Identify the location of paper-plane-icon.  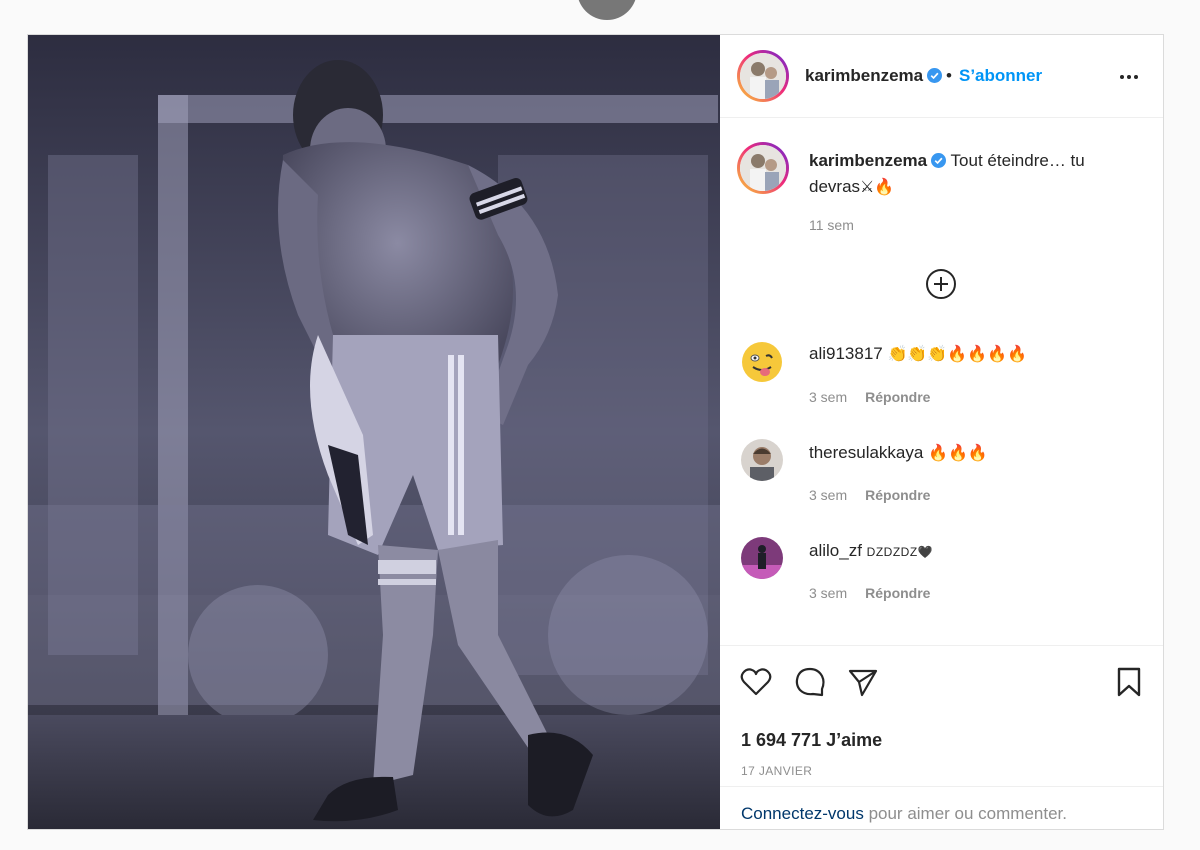
(863, 682).